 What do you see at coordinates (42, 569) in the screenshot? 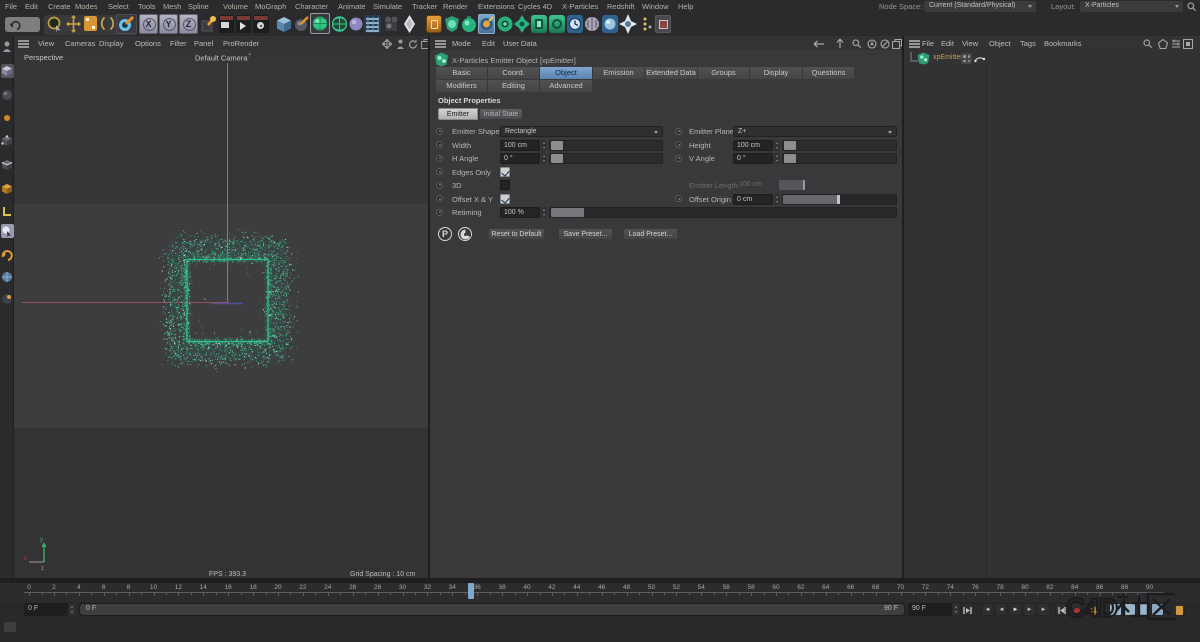
I see `svg-text: z` at bounding box center [42, 569].